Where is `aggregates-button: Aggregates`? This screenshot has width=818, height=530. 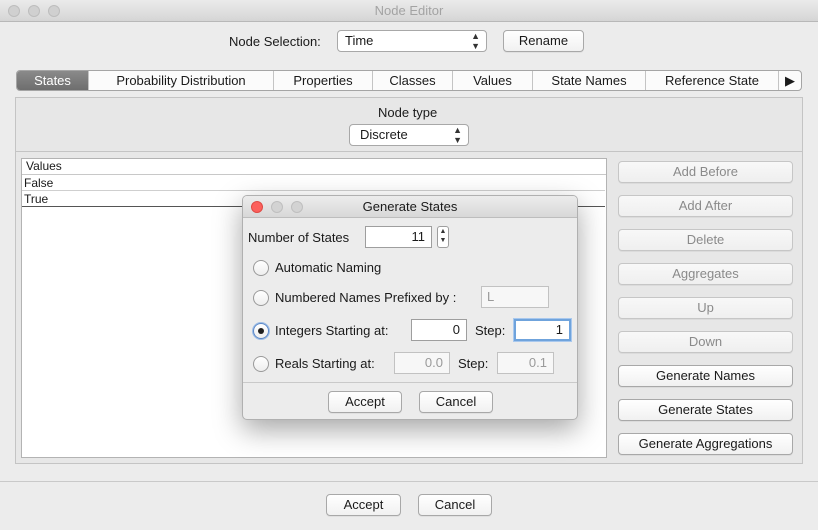 aggregates-button: Aggregates is located at coordinates (705, 274).